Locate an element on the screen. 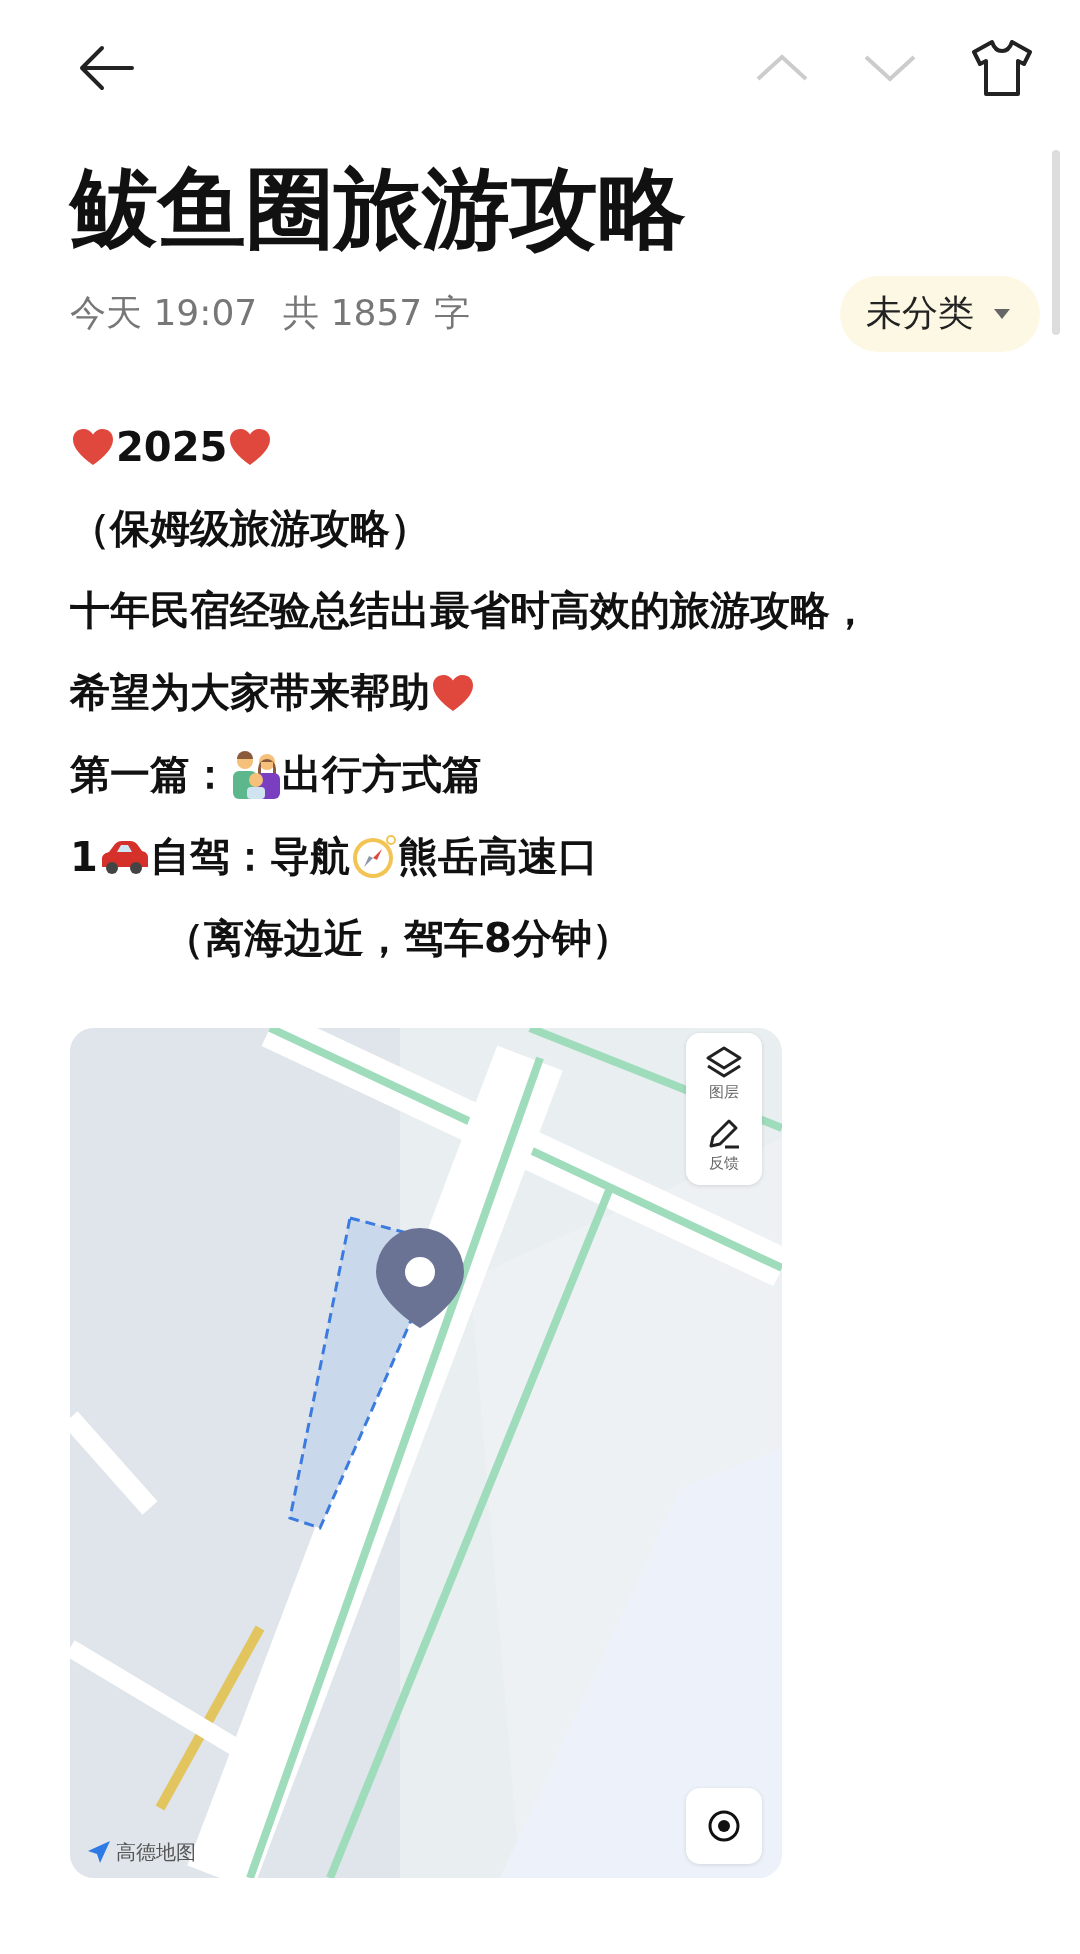 This screenshot has width=1080, height=1954. body-text: 2025 is located at coordinates (172, 446).